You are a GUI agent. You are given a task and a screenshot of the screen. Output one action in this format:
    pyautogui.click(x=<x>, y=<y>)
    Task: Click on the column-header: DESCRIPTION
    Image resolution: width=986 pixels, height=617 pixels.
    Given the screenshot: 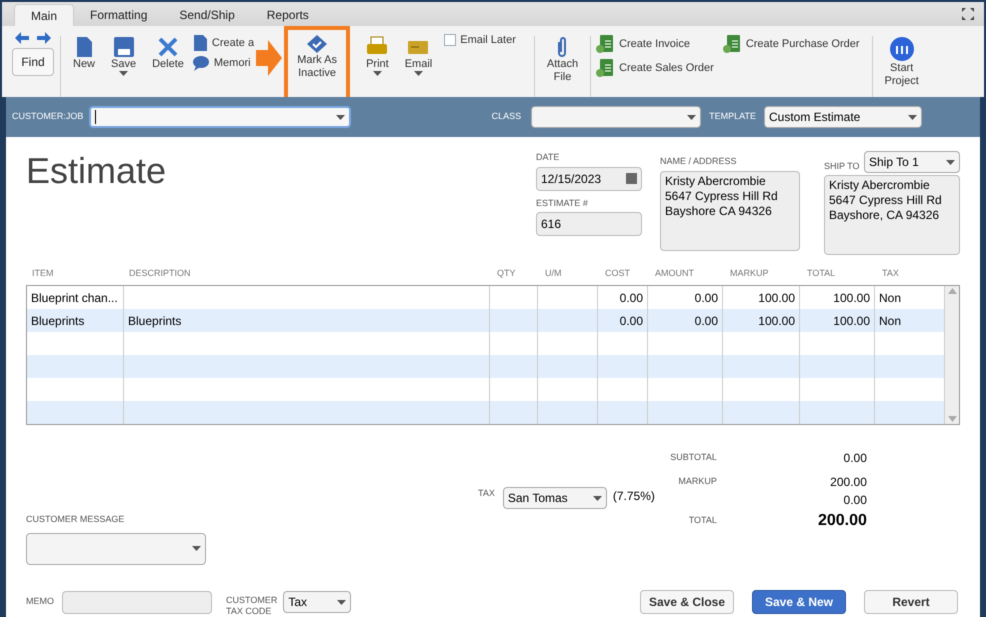 What is the action you would take?
    pyautogui.click(x=160, y=273)
    